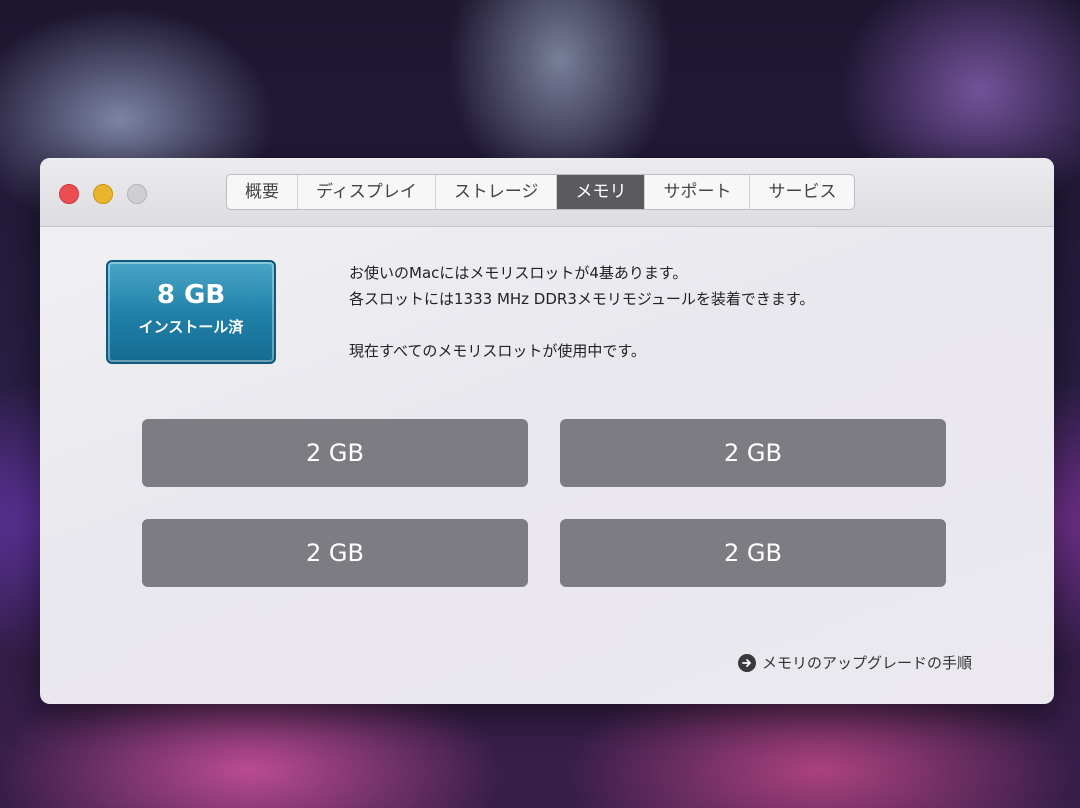 The width and height of the screenshot is (1080, 808). I want to click on memory-upgrade-link: メモリのアップグレードの手順, so click(855, 662).